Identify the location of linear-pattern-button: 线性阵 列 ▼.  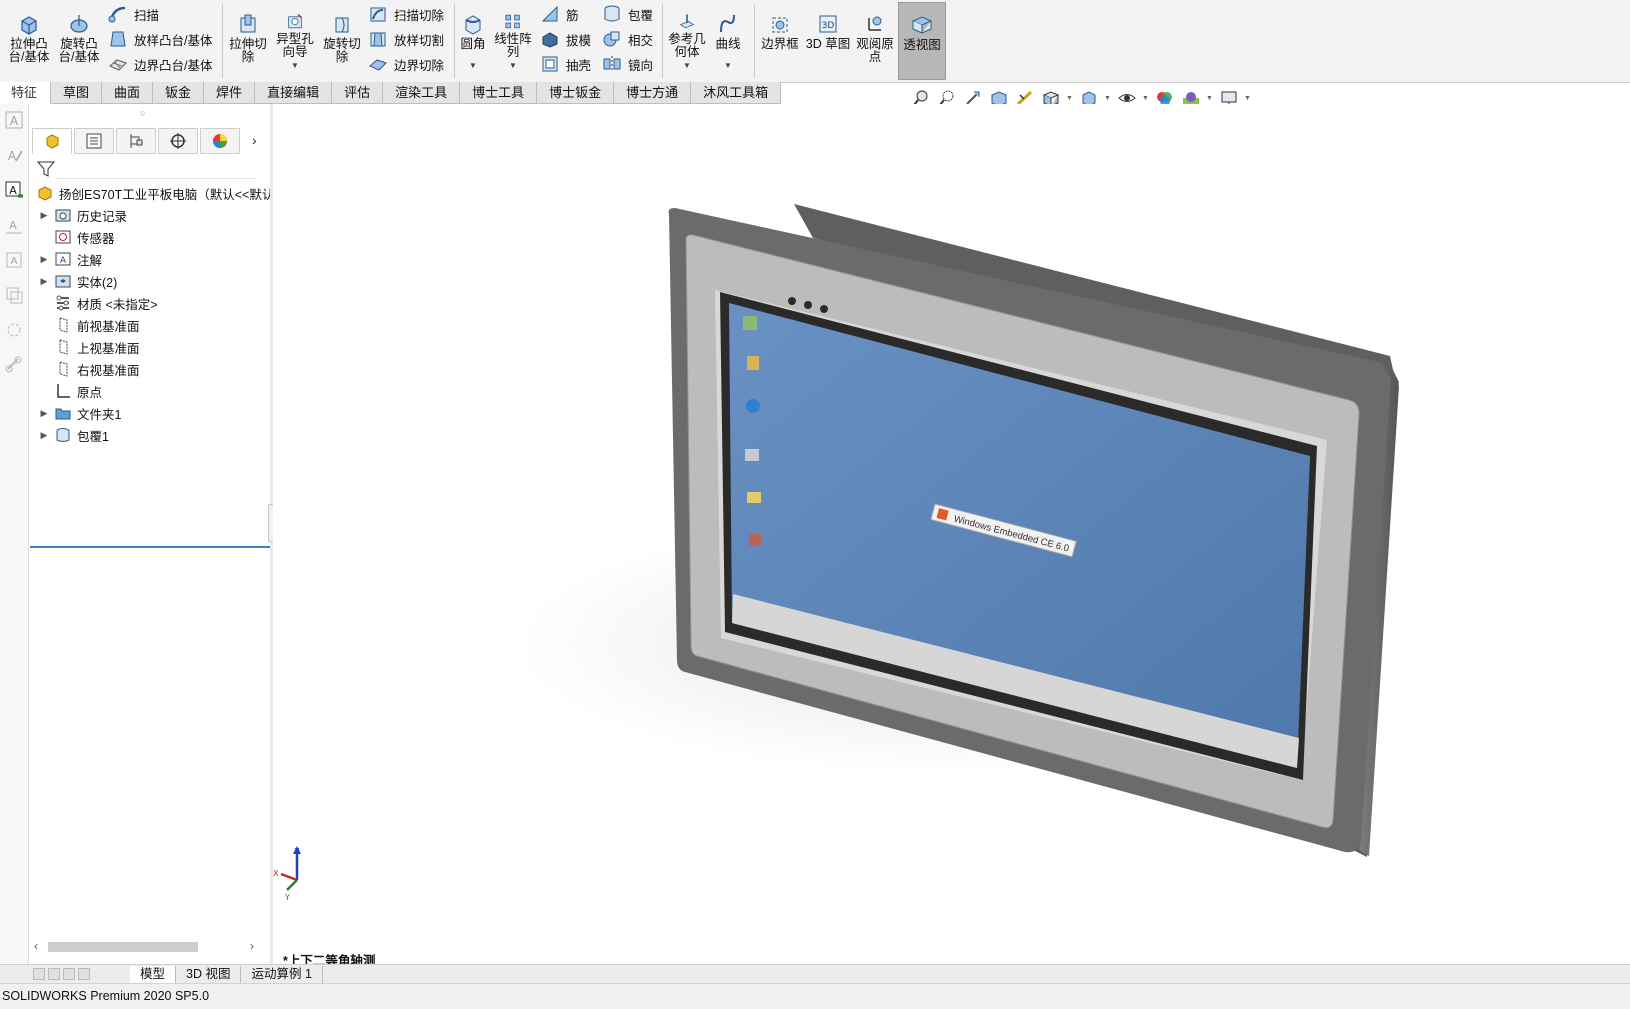
(513, 40).